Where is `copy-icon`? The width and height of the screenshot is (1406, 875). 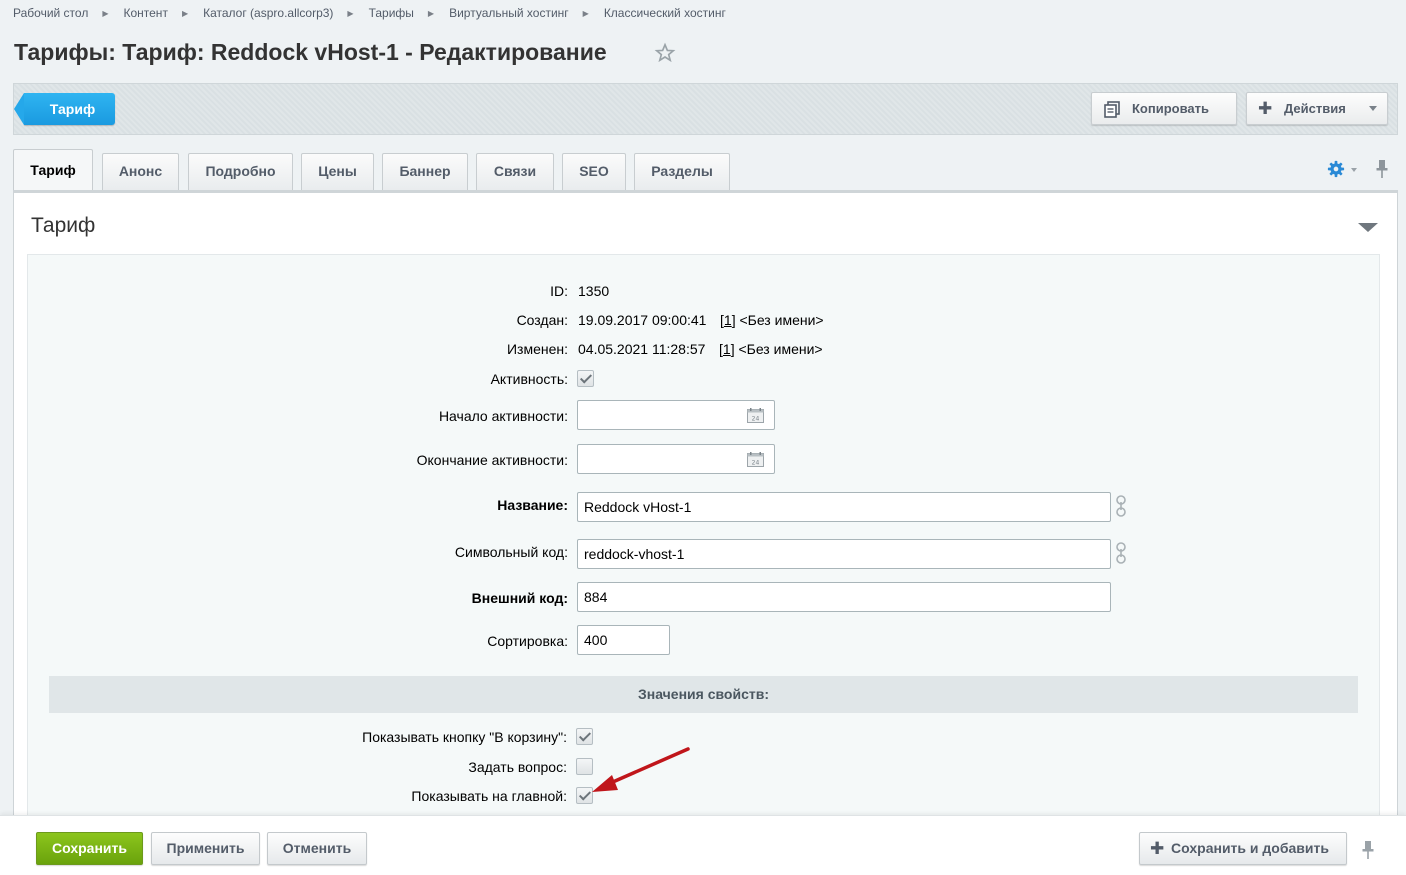 copy-icon is located at coordinates (1112, 109).